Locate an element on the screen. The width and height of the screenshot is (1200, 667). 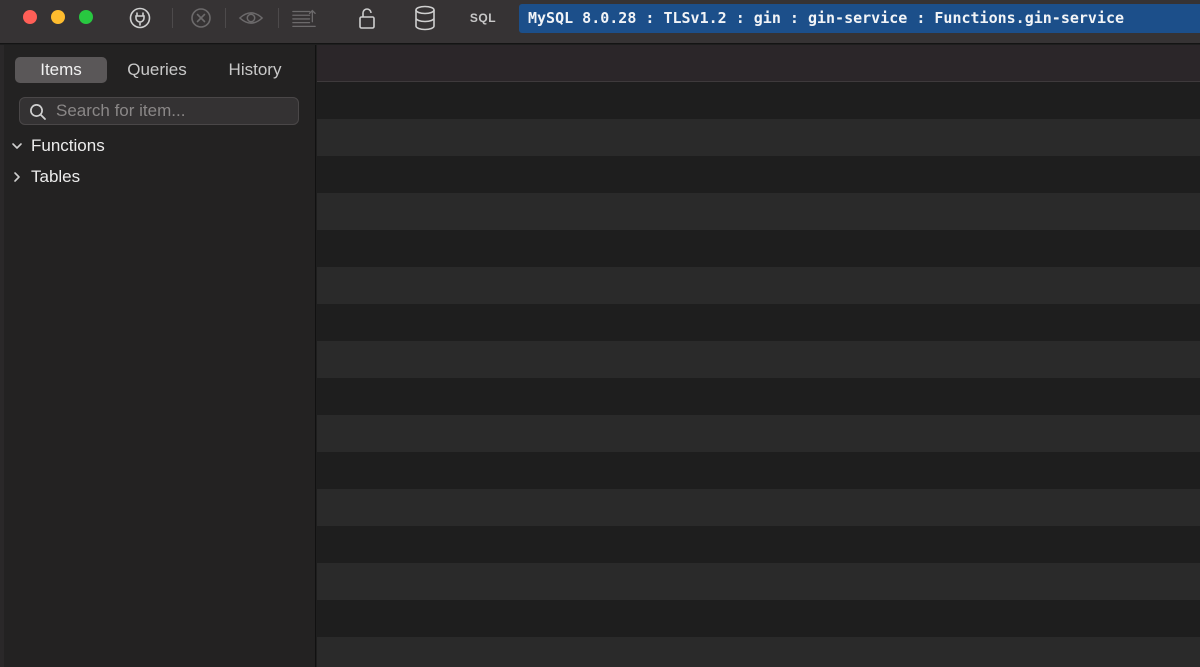
tree-item-tables: Tables is located at coordinates (44, 177).